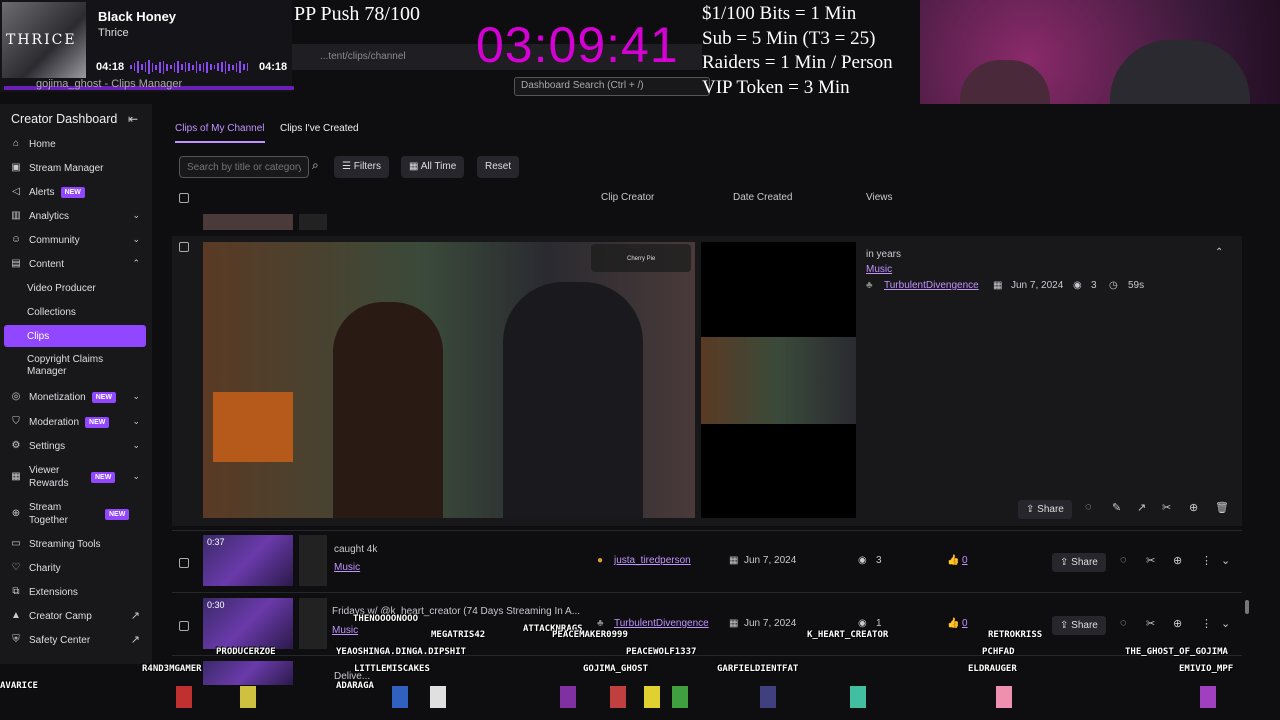  I want to click on sidebar-item-copyright-claims-manager: Copyright Claims Manager, so click(64, 366).